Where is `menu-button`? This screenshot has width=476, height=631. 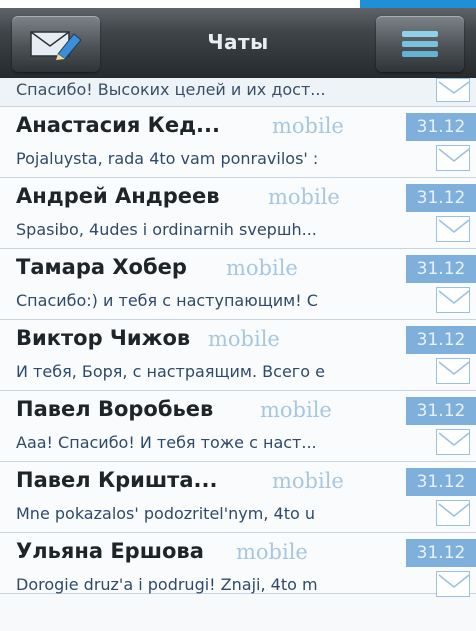 menu-button is located at coordinates (420, 44).